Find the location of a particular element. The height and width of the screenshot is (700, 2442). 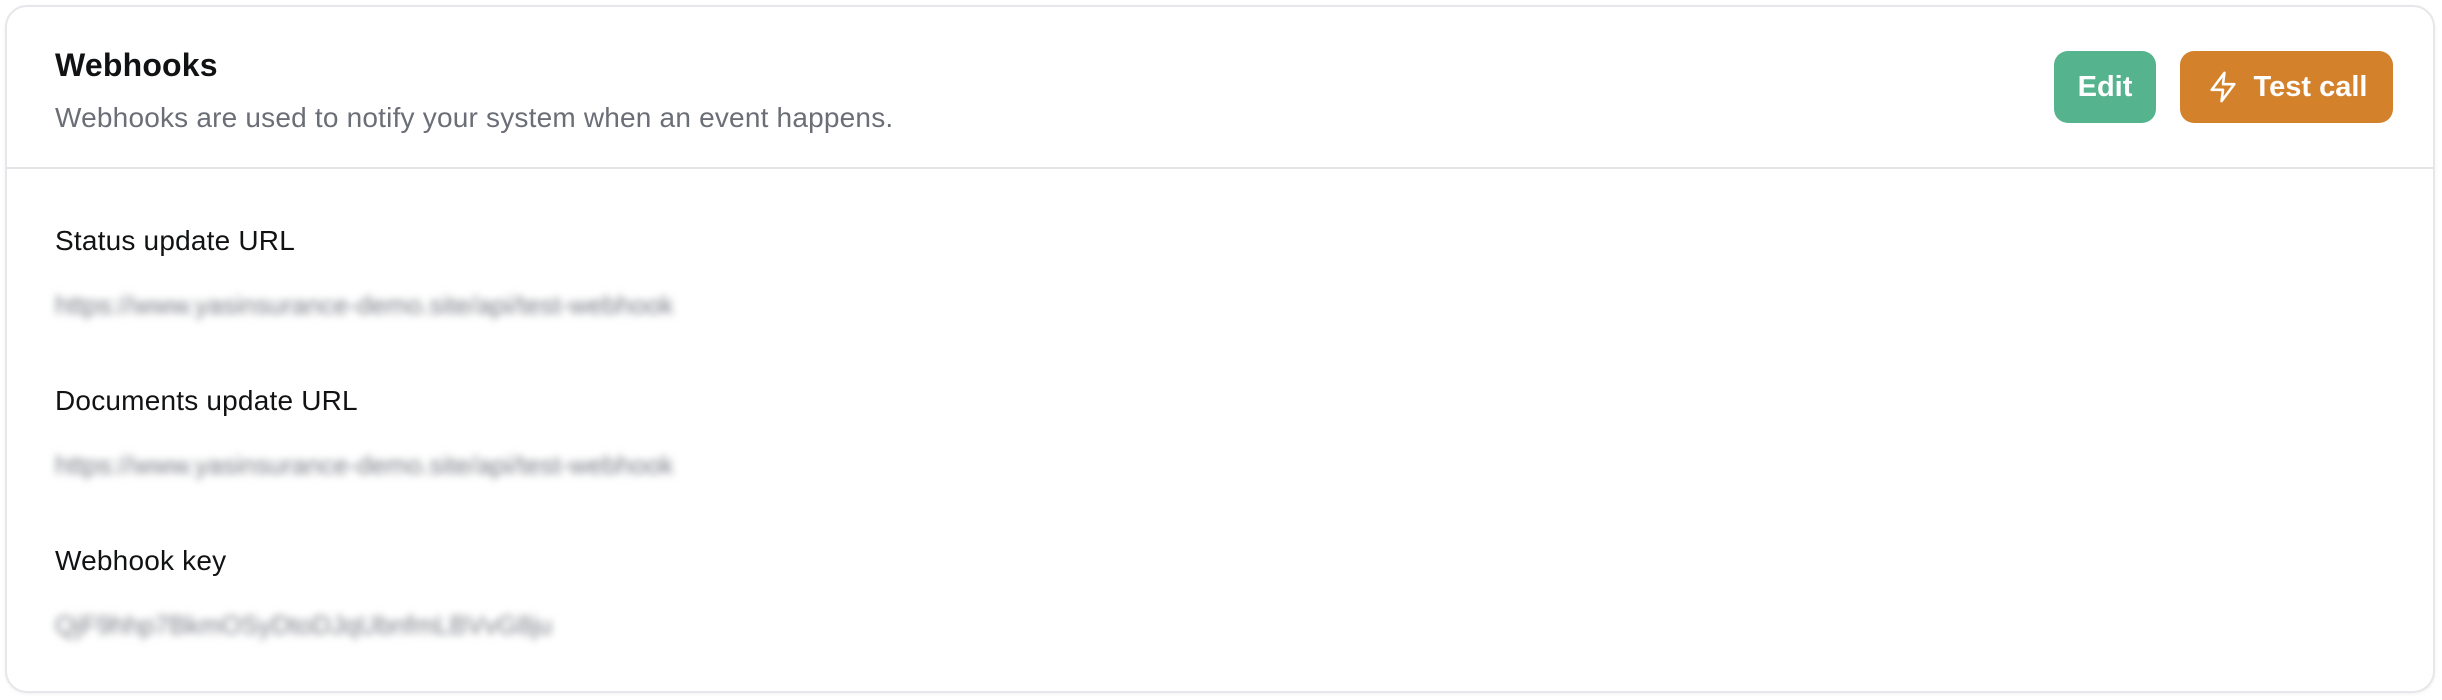

test-call-button: Test call is located at coordinates (2286, 87).